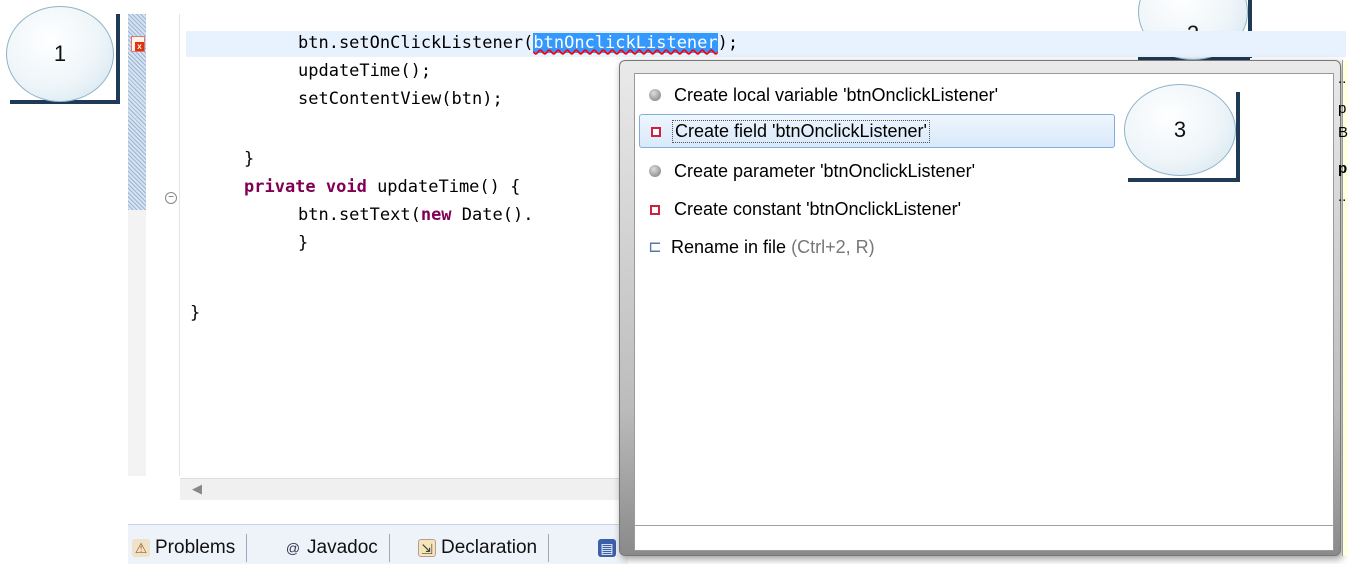 The width and height of the screenshot is (1348, 564). Describe the element at coordinates (484, 548) in the screenshot. I see `tab-declaration: ⇲ Declaration` at that location.